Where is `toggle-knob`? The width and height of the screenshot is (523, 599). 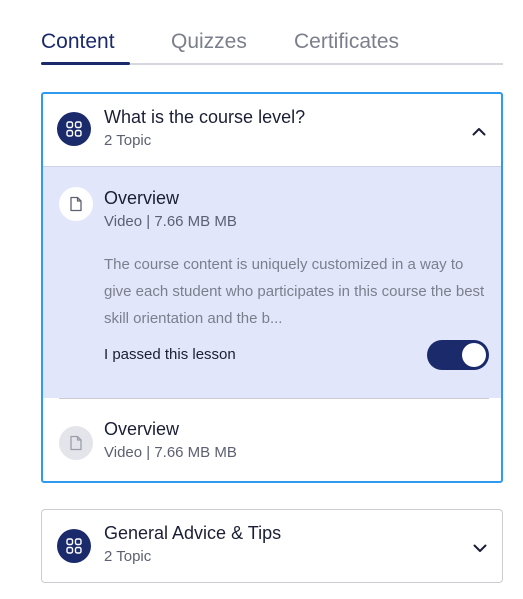 toggle-knob is located at coordinates (474, 355).